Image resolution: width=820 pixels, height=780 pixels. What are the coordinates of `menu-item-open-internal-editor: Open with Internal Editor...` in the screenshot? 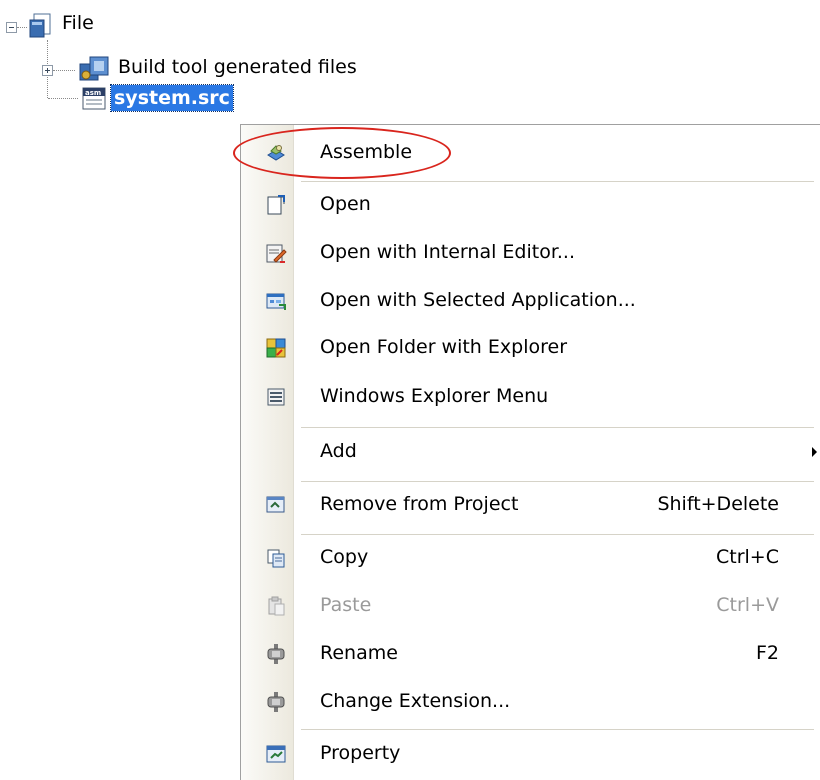 It's located at (530, 253).